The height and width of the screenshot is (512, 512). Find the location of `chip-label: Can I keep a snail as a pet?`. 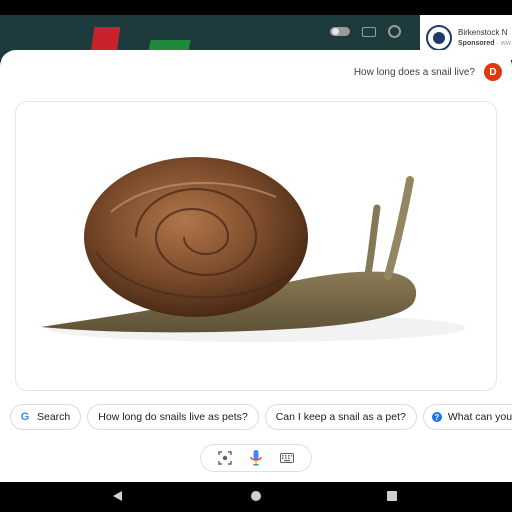

chip-label: Can I keep a snail as a pet? is located at coordinates (340, 417).